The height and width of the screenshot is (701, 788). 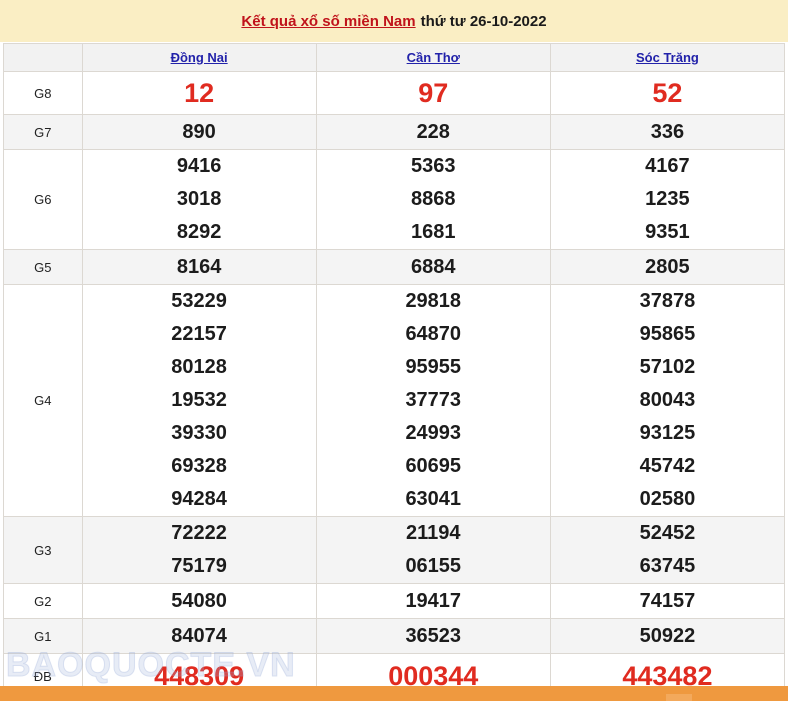 I want to click on prize-number: 63041, so click(x=433, y=499).